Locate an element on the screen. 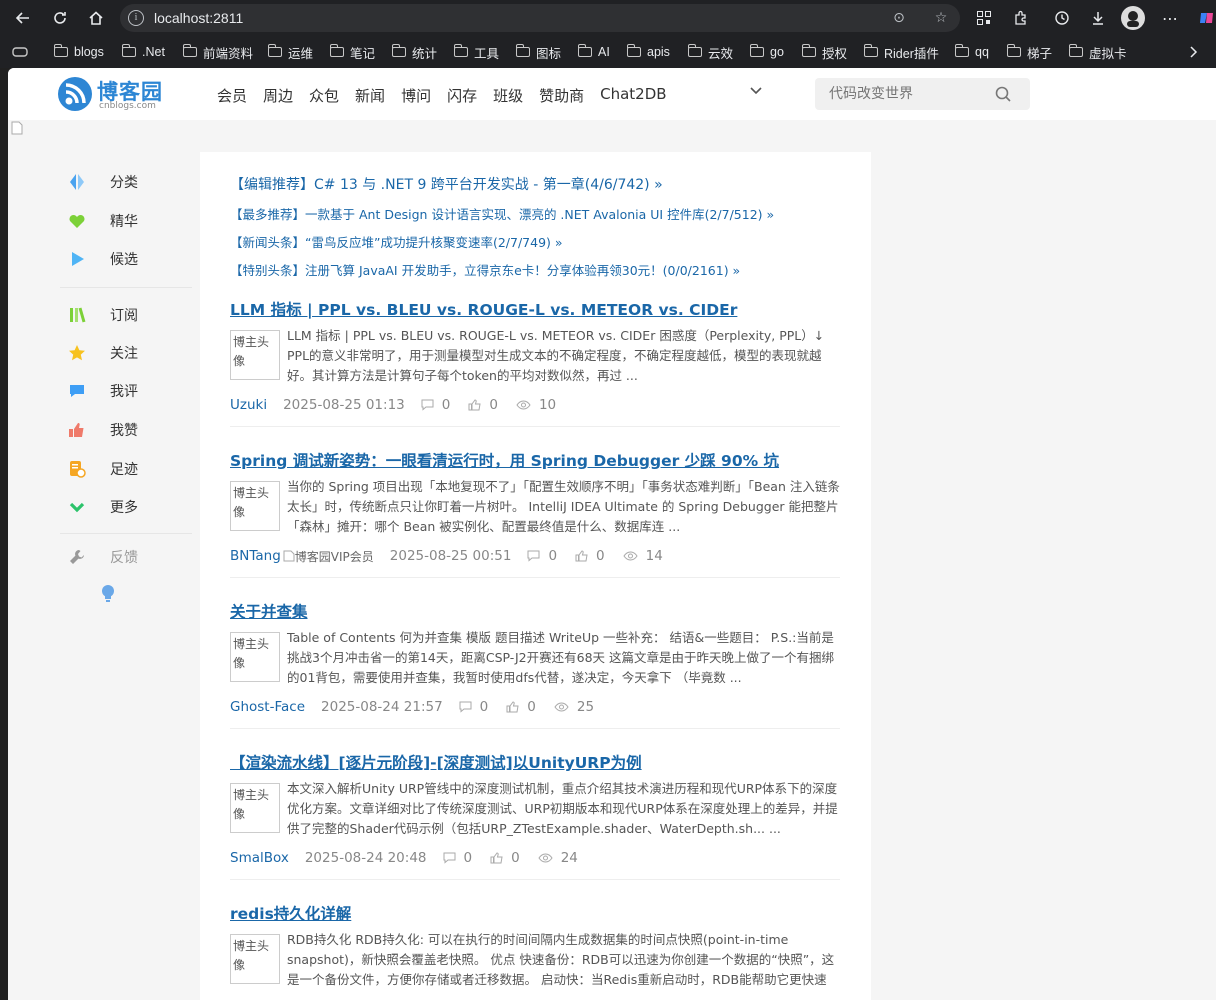 The image size is (1216, 1000). post-author: BNTang is located at coordinates (255, 556).